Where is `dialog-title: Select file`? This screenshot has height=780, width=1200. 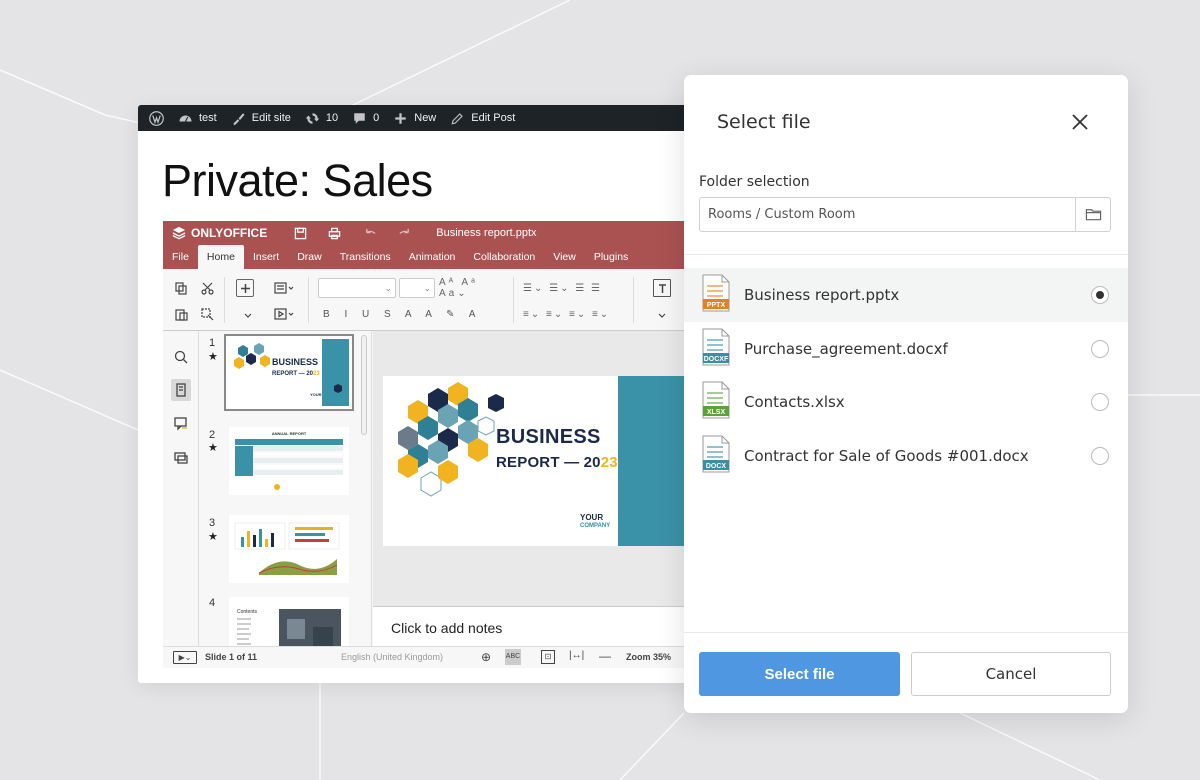 dialog-title: Select file is located at coordinates (764, 122).